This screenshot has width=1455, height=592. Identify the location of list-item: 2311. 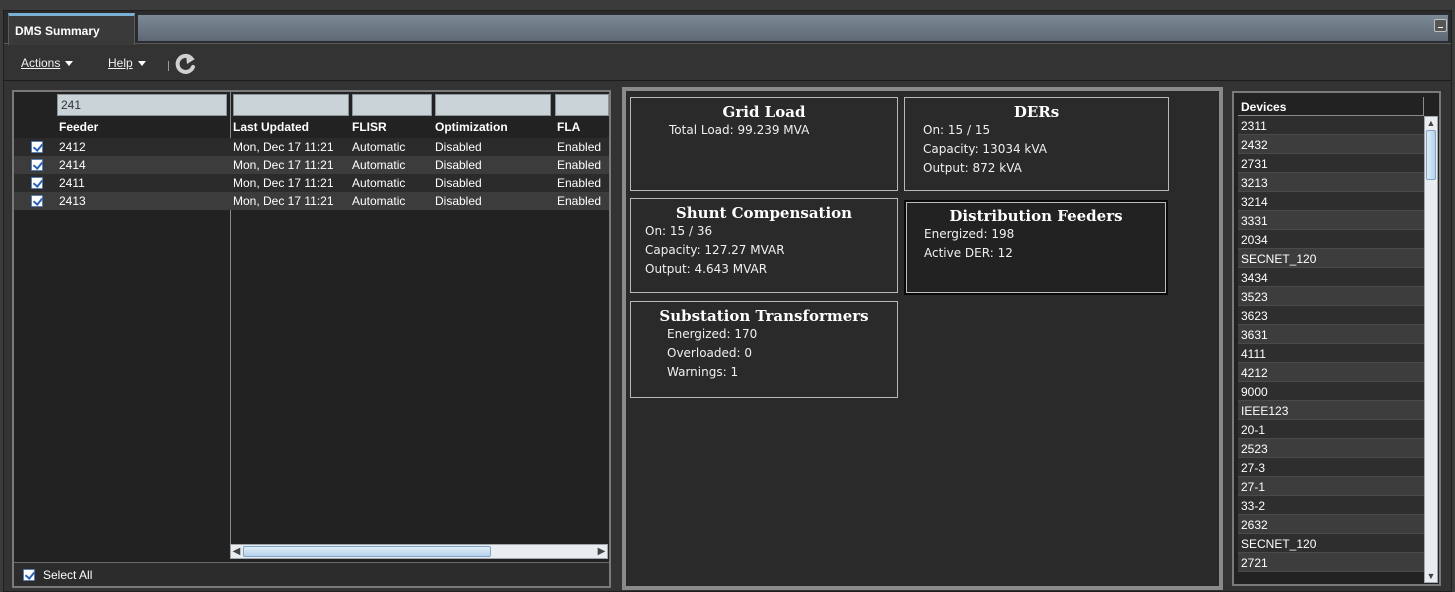
(1331, 125).